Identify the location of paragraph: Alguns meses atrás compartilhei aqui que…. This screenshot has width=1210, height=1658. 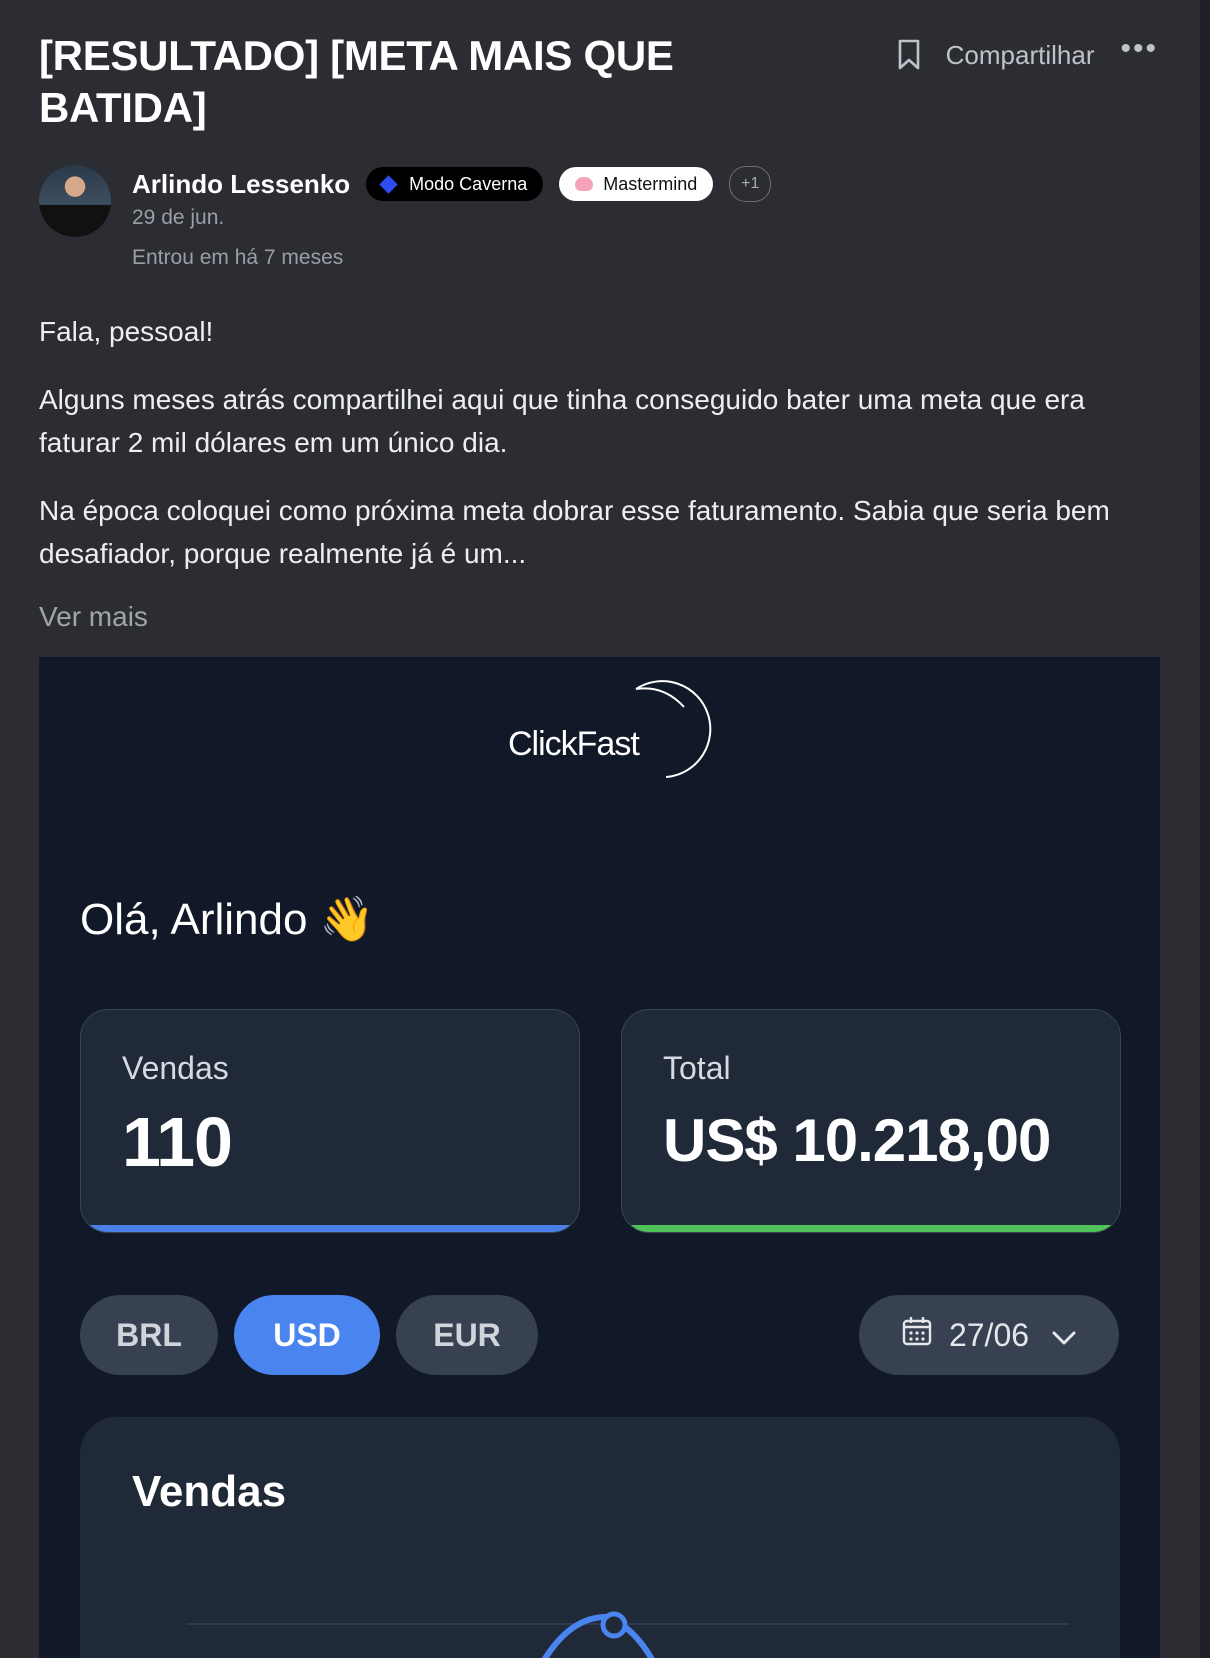
(562, 421).